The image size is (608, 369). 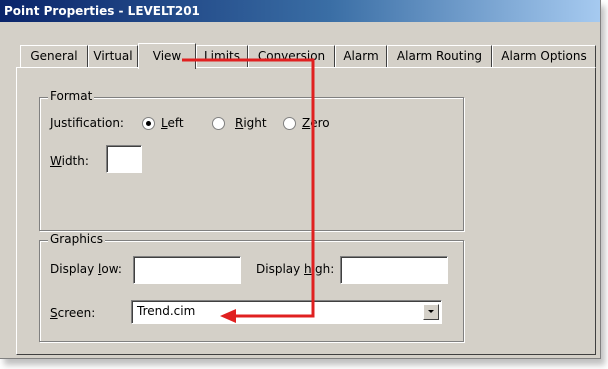 I want to click on tab-limits: Limits, so click(x=222, y=56).